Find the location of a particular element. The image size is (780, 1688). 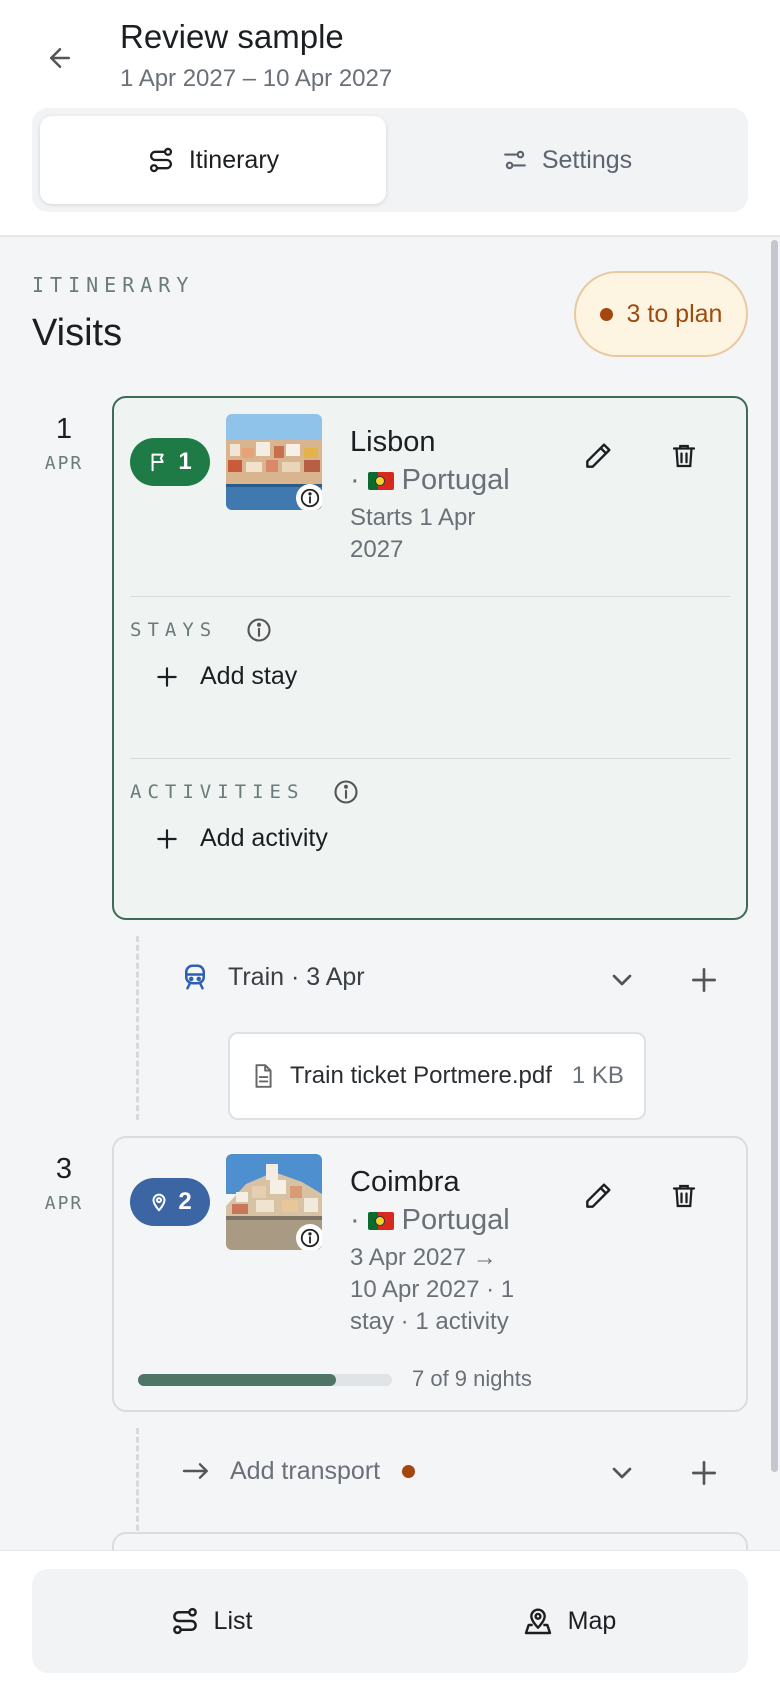

add-transport-row: Add transport is located at coordinates (298, 1471).